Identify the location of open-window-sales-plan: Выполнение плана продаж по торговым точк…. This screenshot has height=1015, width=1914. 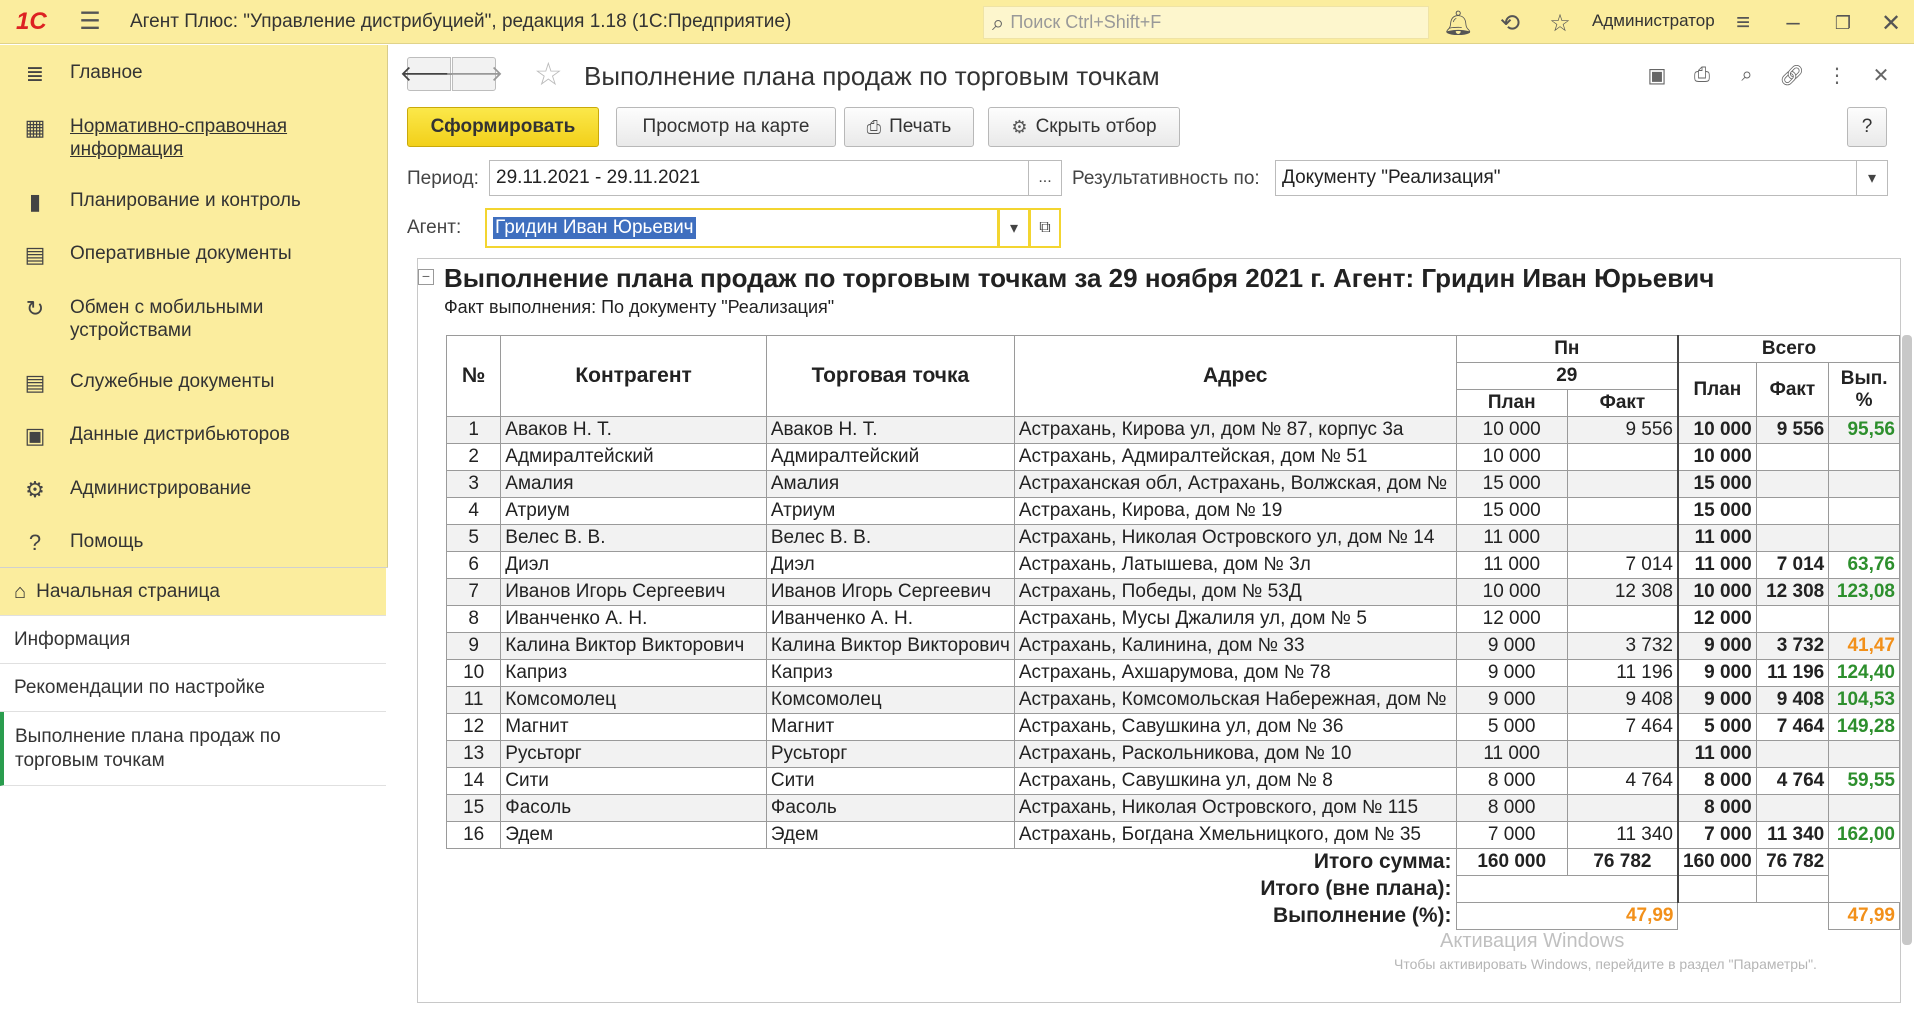
(193, 749).